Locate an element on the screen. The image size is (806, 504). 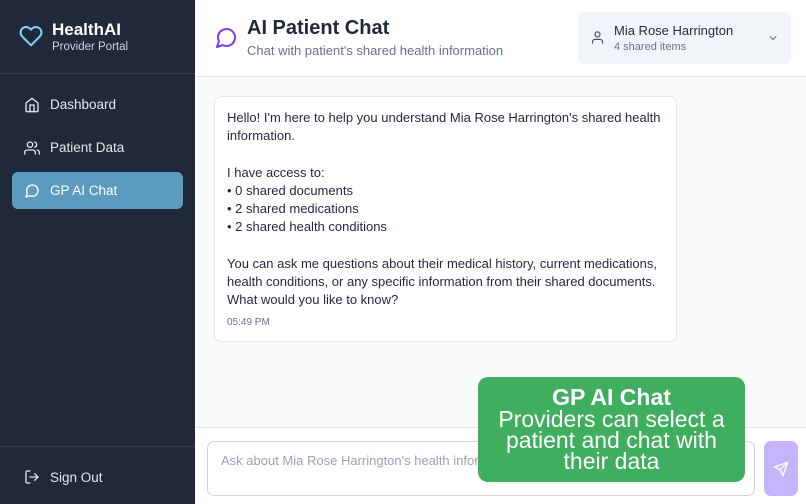
sidebar-item-label: GP AI Chat is located at coordinates (84, 190).